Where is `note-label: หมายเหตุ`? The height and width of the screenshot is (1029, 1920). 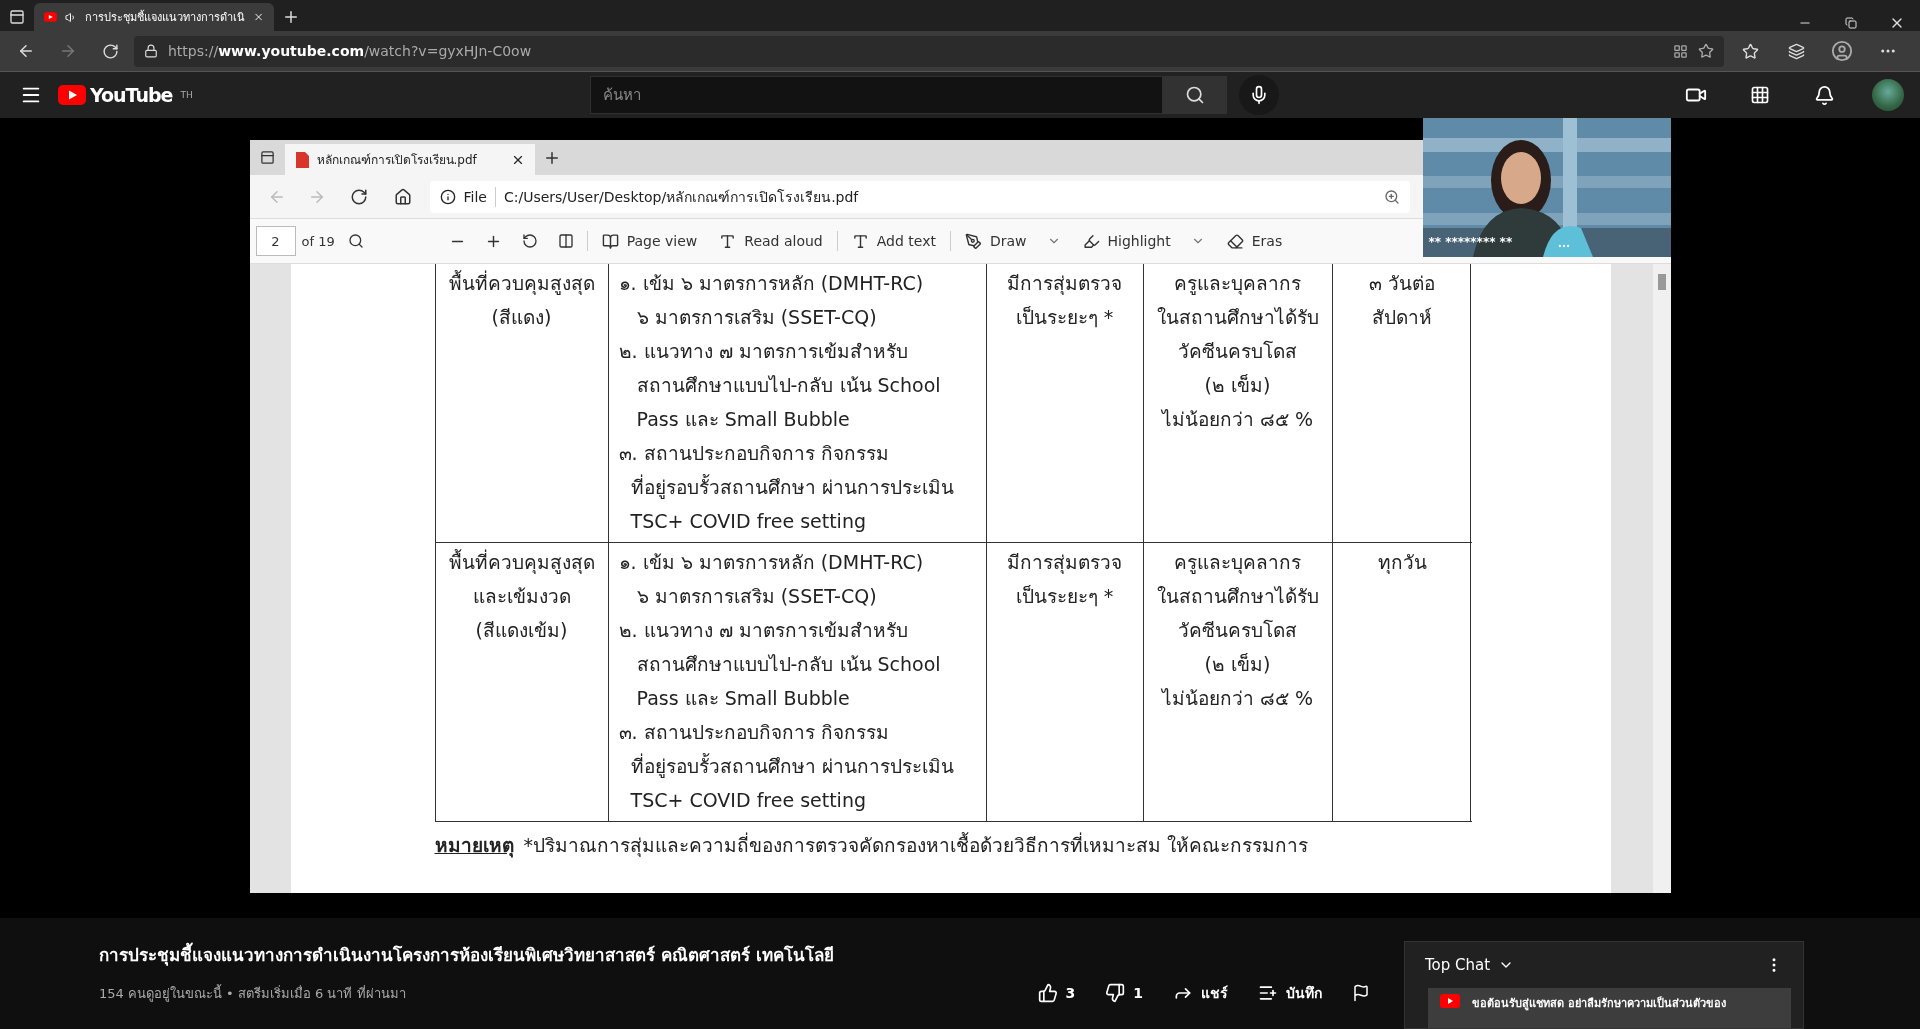 note-label: หมายเหตุ is located at coordinates (474, 846).